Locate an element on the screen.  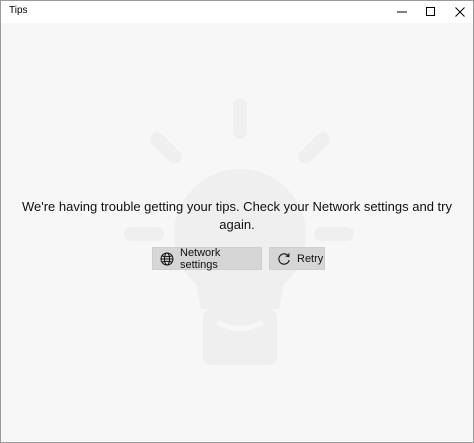
refresh-icon is located at coordinates (284, 259).